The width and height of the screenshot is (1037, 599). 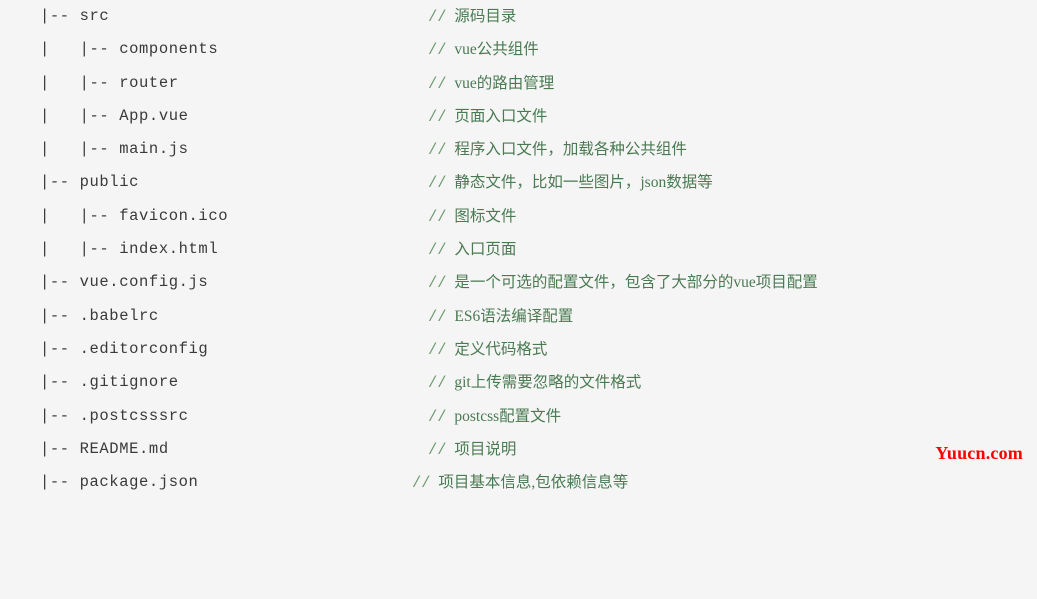 I want to click on tree-line: | |-- App.vue // 页面入口文件, so click(x=518, y=116).